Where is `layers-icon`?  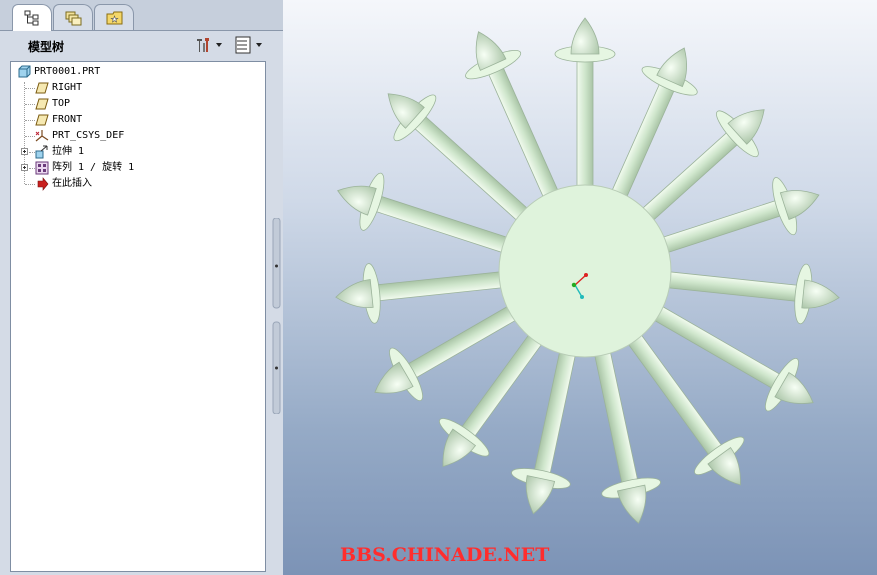
layers-icon is located at coordinates (73, 18).